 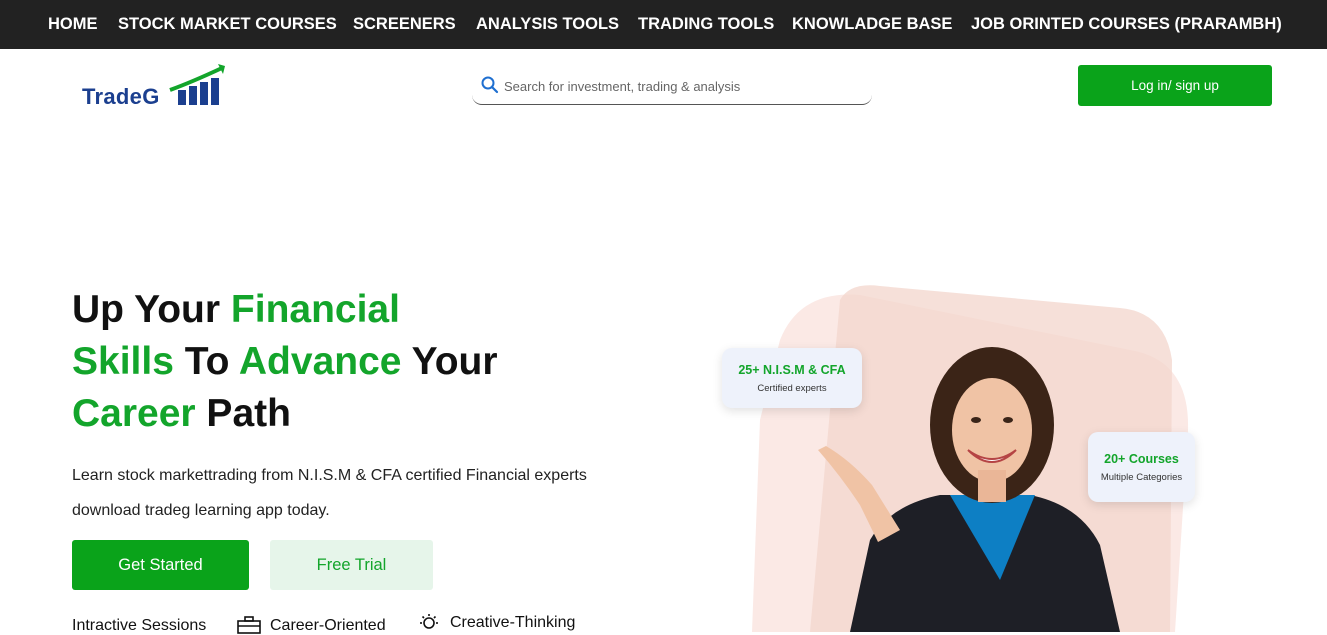 What do you see at coordinates (1141, 477) in the screenshot?
I see `badge-subtitle: Multiple Categories` at bounding box center [1141, 477].